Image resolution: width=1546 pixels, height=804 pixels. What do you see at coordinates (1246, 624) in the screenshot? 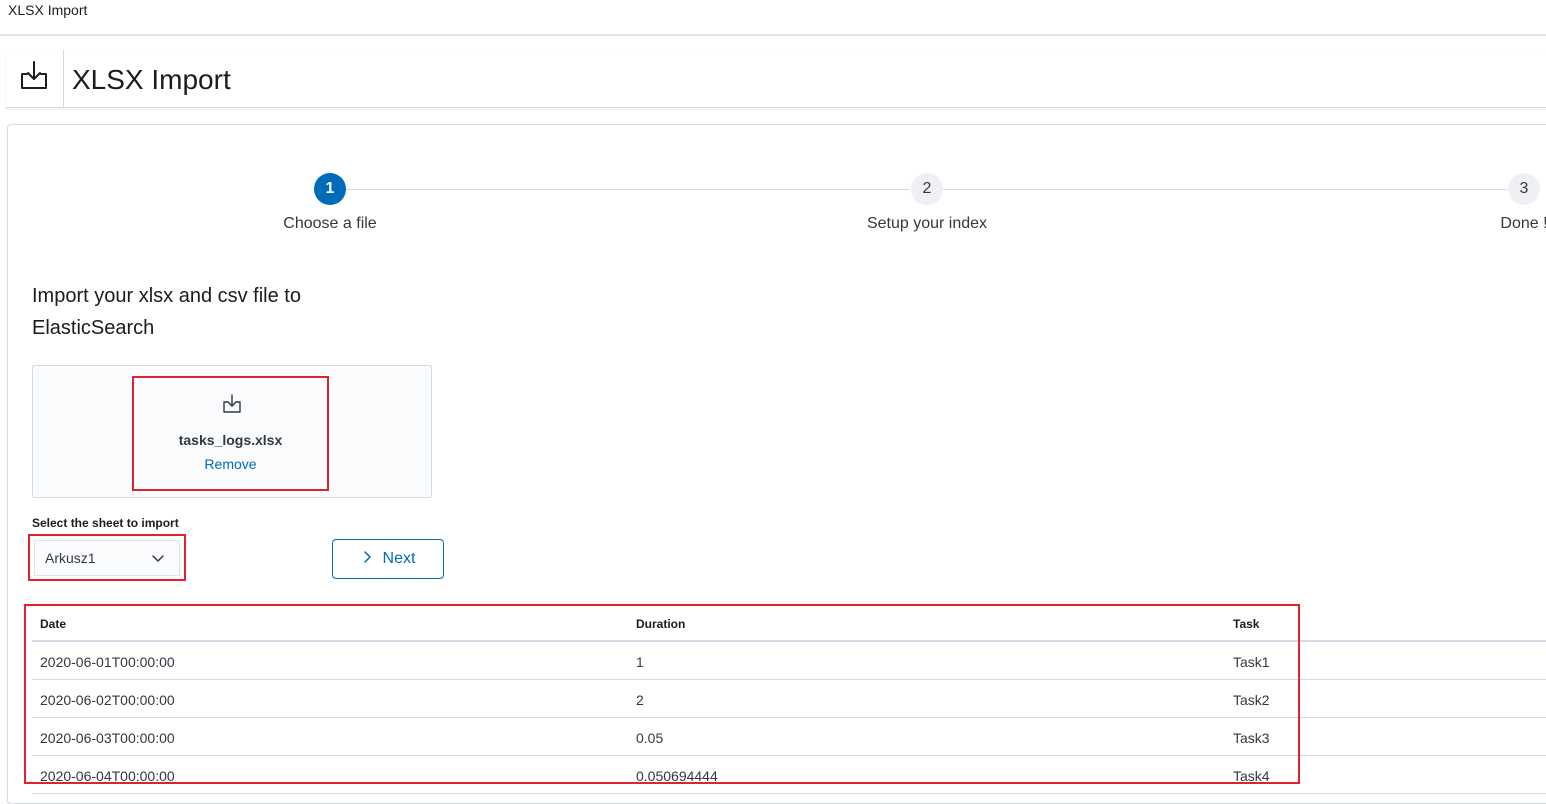
I see `column-header-task: Task` at bounding box center [1246, 624].